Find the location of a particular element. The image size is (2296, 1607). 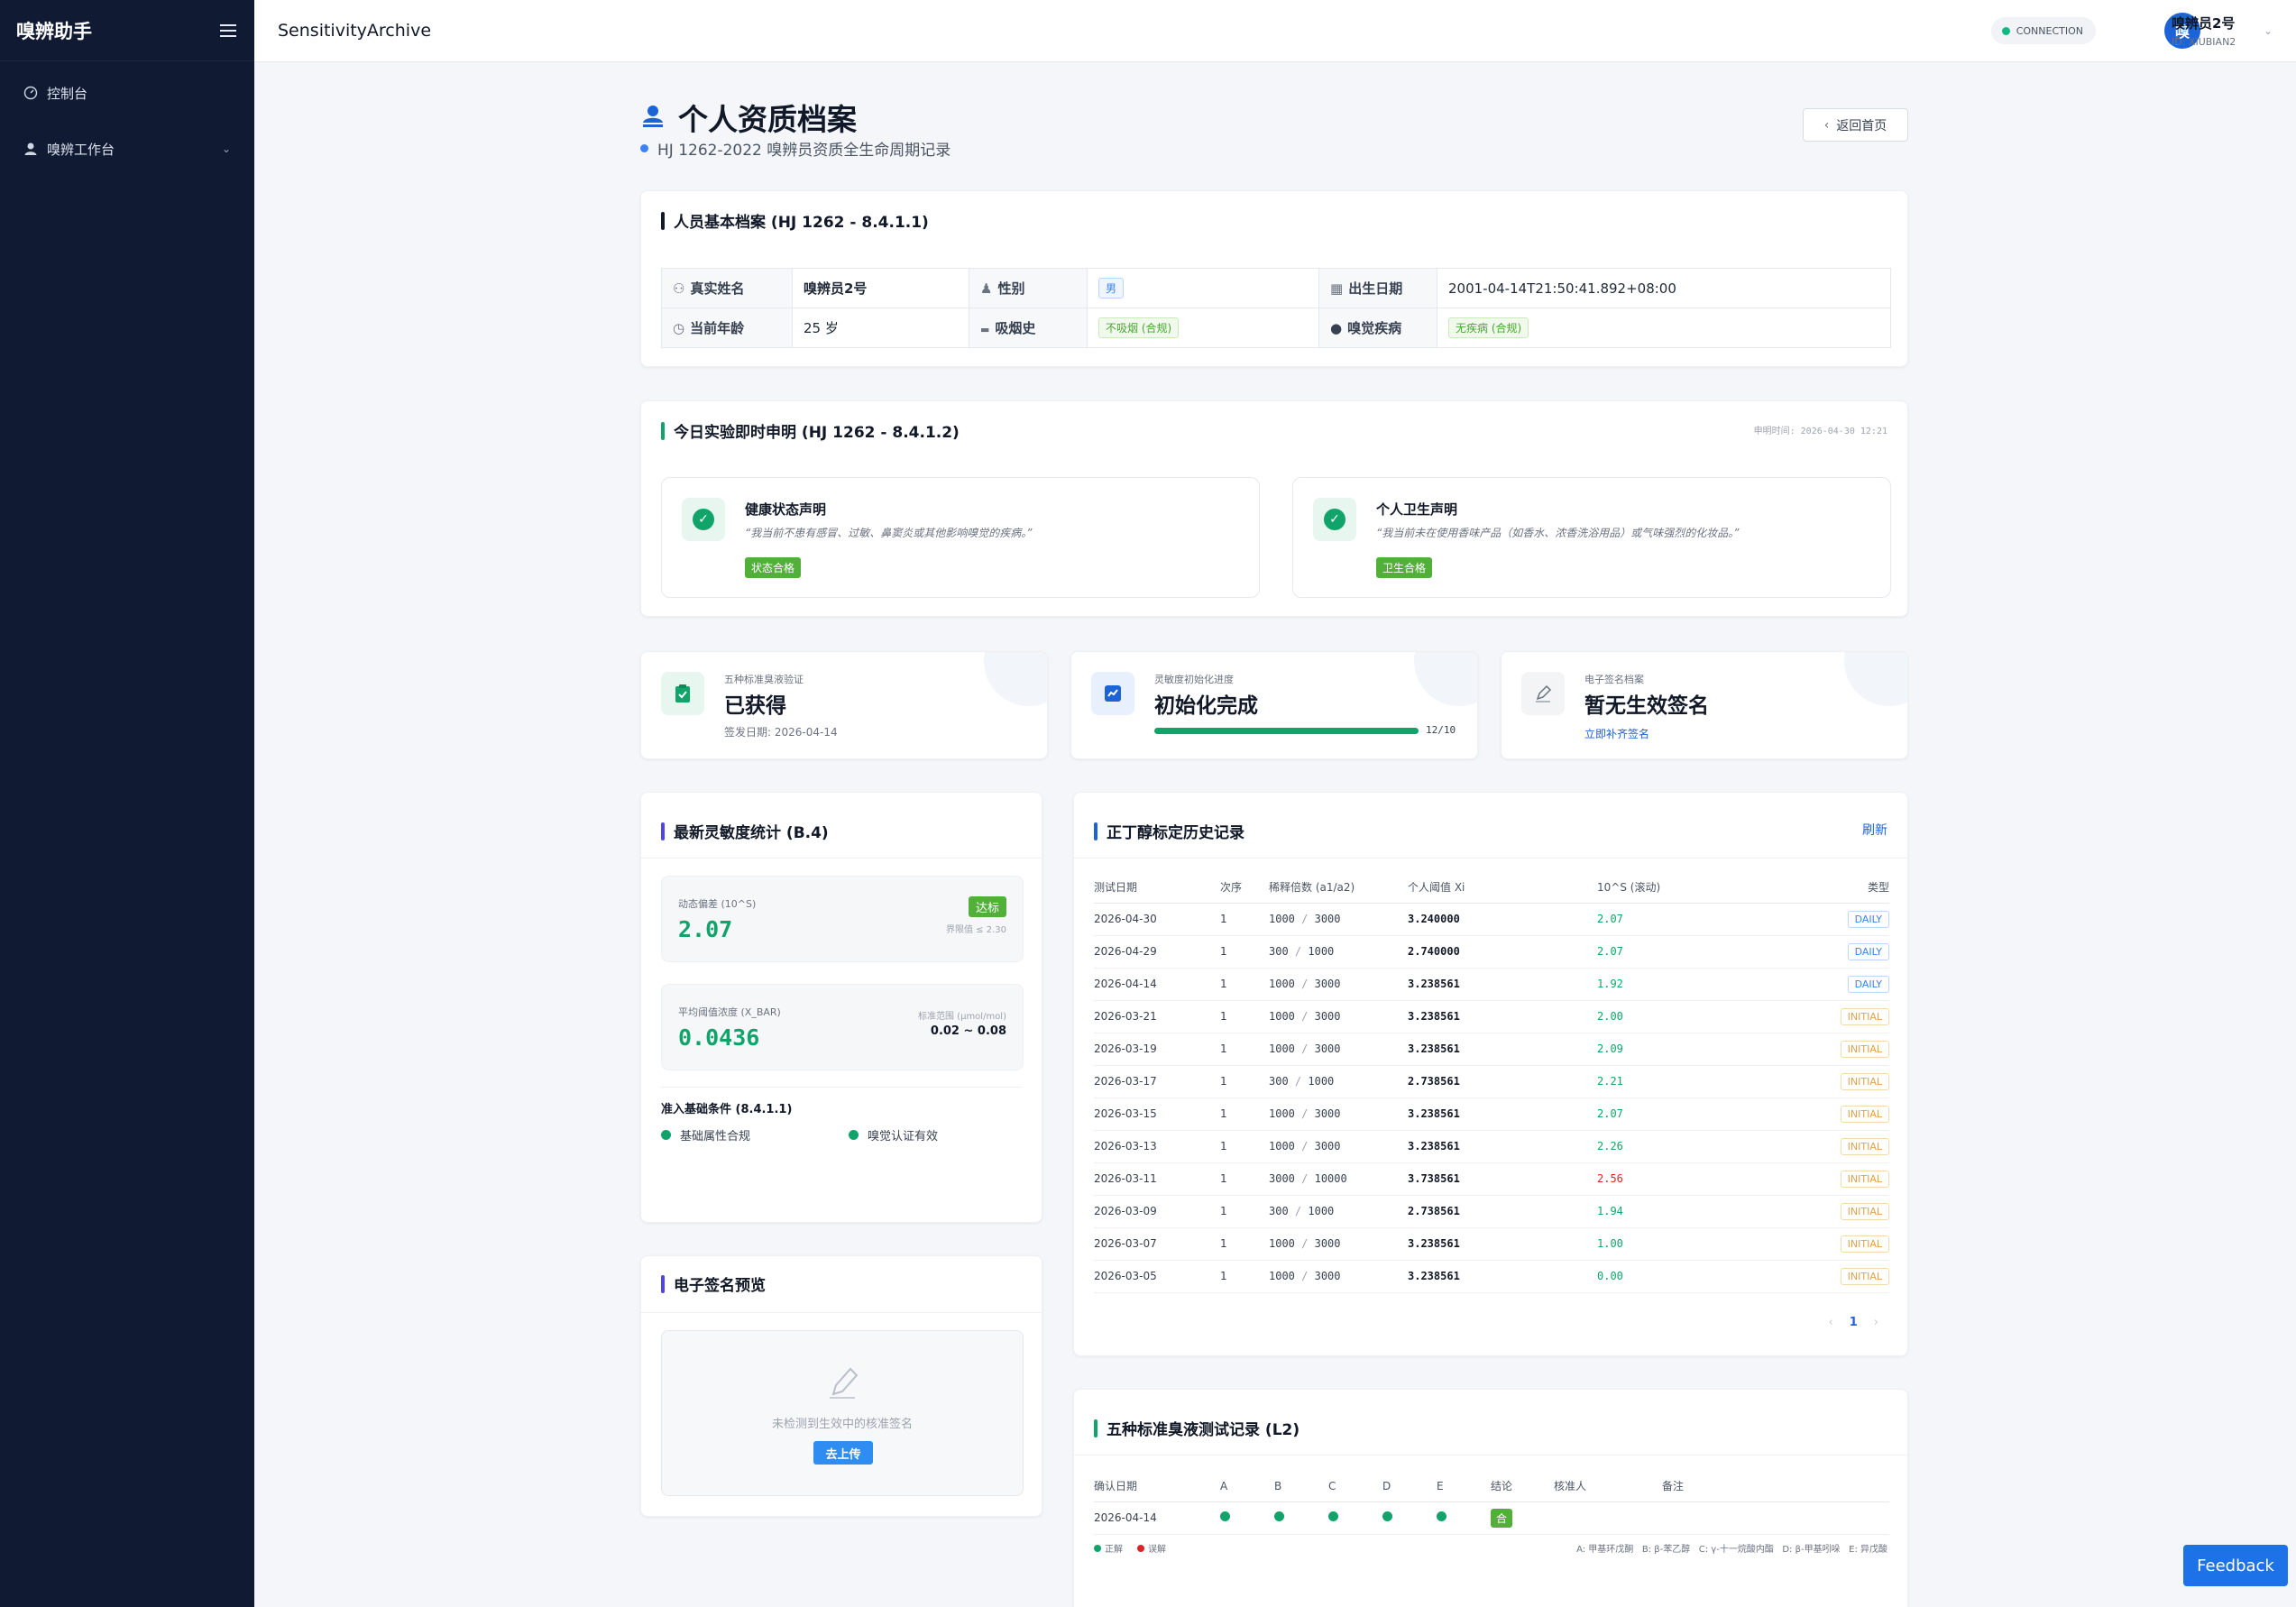

column-header: B is located at coordinates (1301, 1486).